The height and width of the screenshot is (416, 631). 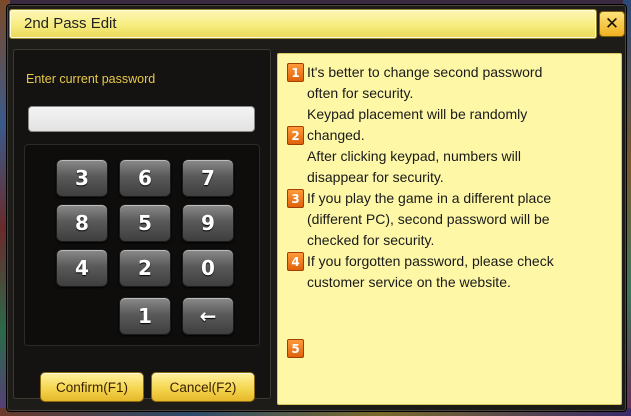 What do you see at coordinates (141, 119) in the screenshot?
I see `password-input` at bounding box center [141, 119].